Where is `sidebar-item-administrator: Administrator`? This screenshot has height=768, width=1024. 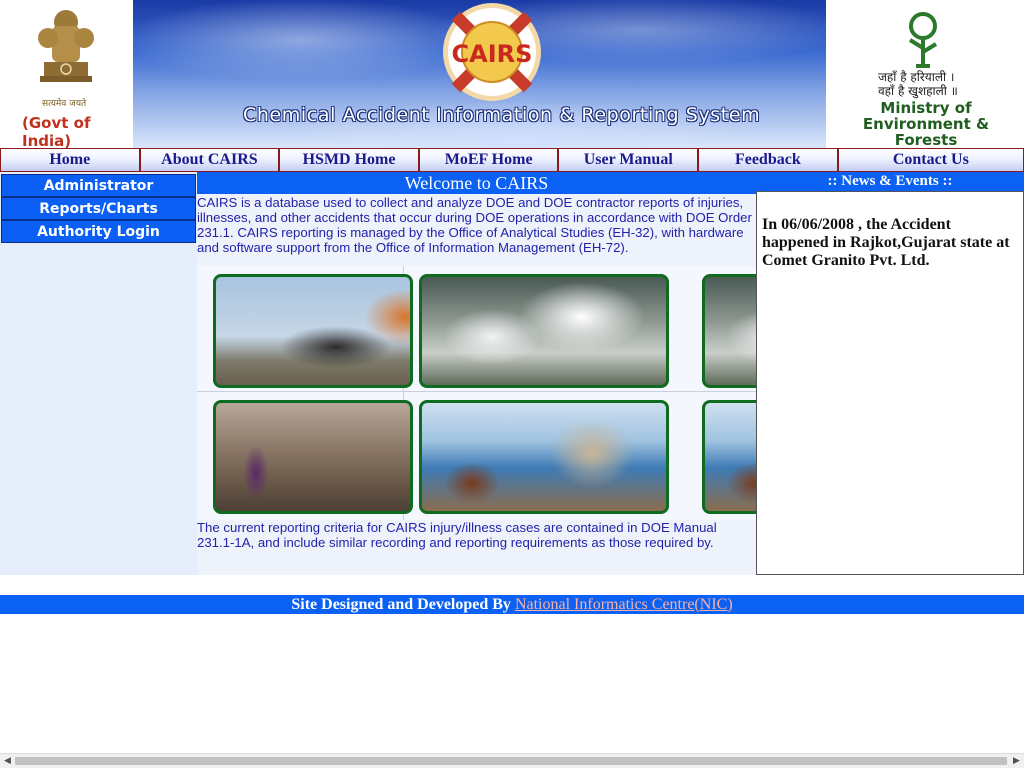 sidebar-item-administrator: Administrator is located at coordinates (98, 185).